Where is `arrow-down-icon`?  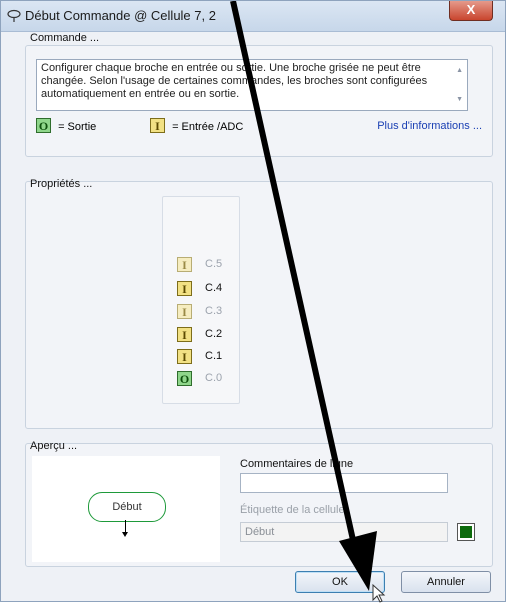 arrow-down-icon is located at coordinates (125, 534).